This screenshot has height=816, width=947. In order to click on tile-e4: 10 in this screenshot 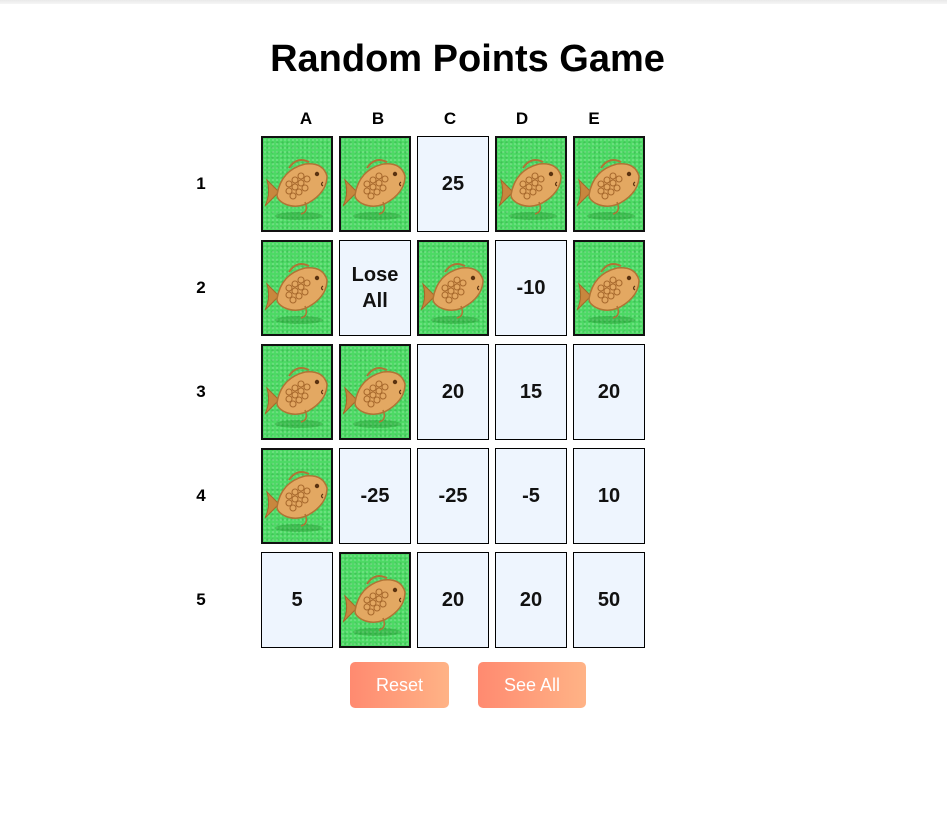, I will do `click(609, 496)`.